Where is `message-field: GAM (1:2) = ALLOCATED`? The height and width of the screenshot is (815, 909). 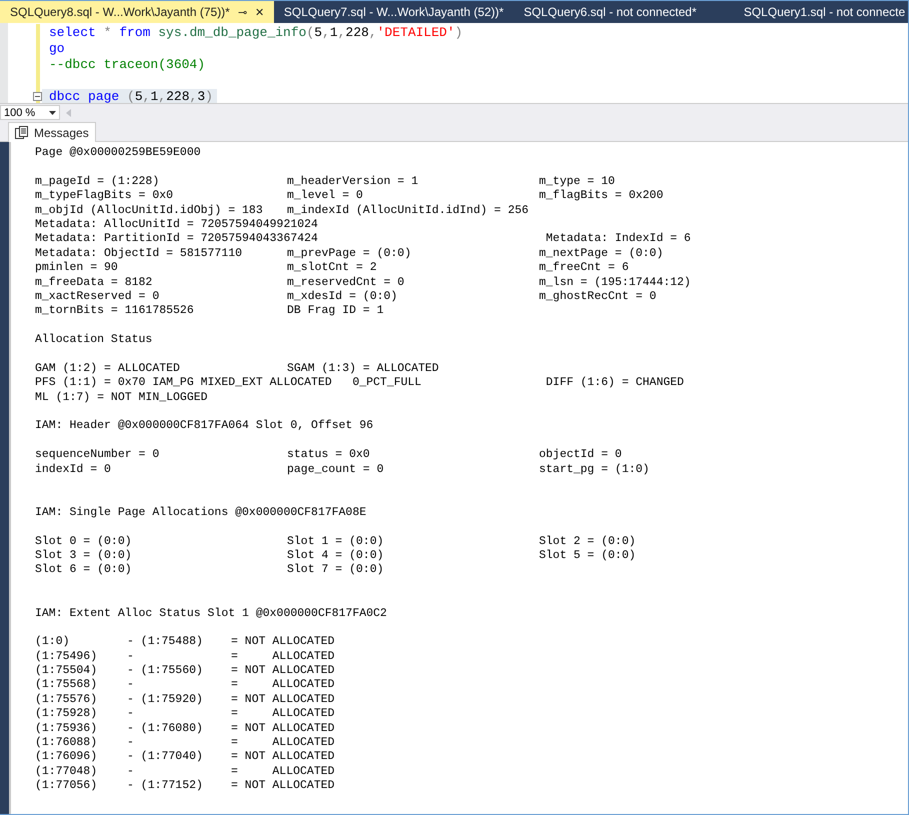
message-field: GAM (1:2) = ALLOCATED is located at coordinates (161, 369).